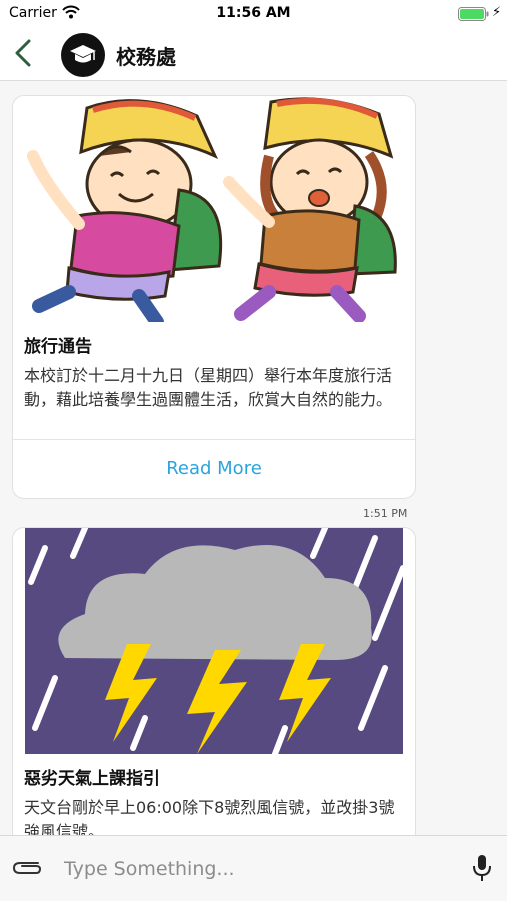 The height and width of the screenshot is (901, 507). What do you see at coordinates (146, 57) in the screenshot?
I see `chat-title: 校務處` at bounding box center [146, 57].